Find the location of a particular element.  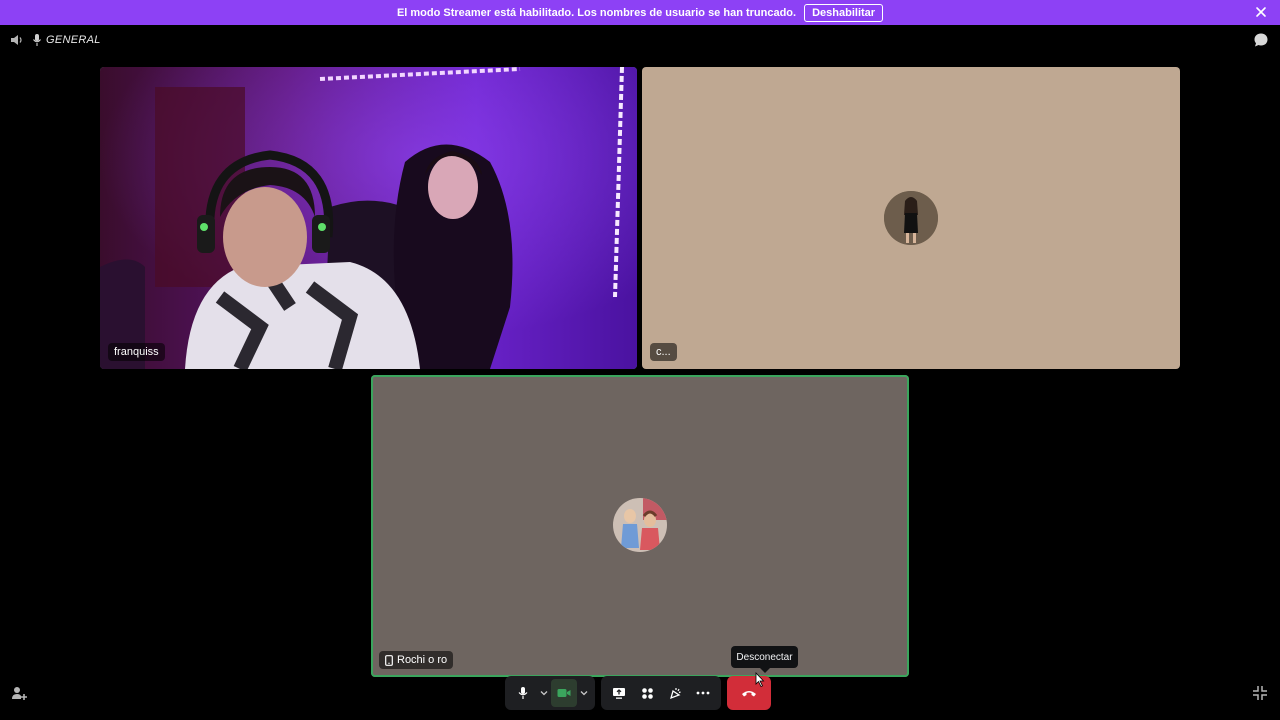

participant-name: franquiss is located at coordinates (136, 352).